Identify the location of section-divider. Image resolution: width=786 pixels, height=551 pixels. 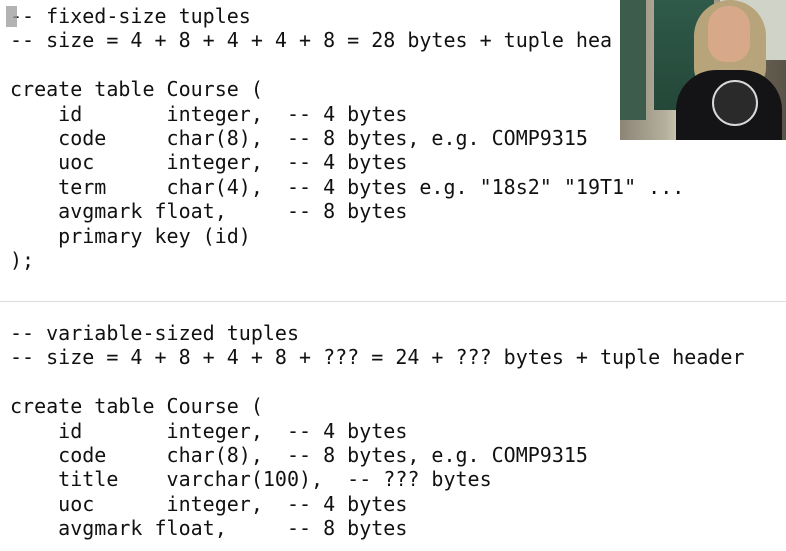
(393, 301).